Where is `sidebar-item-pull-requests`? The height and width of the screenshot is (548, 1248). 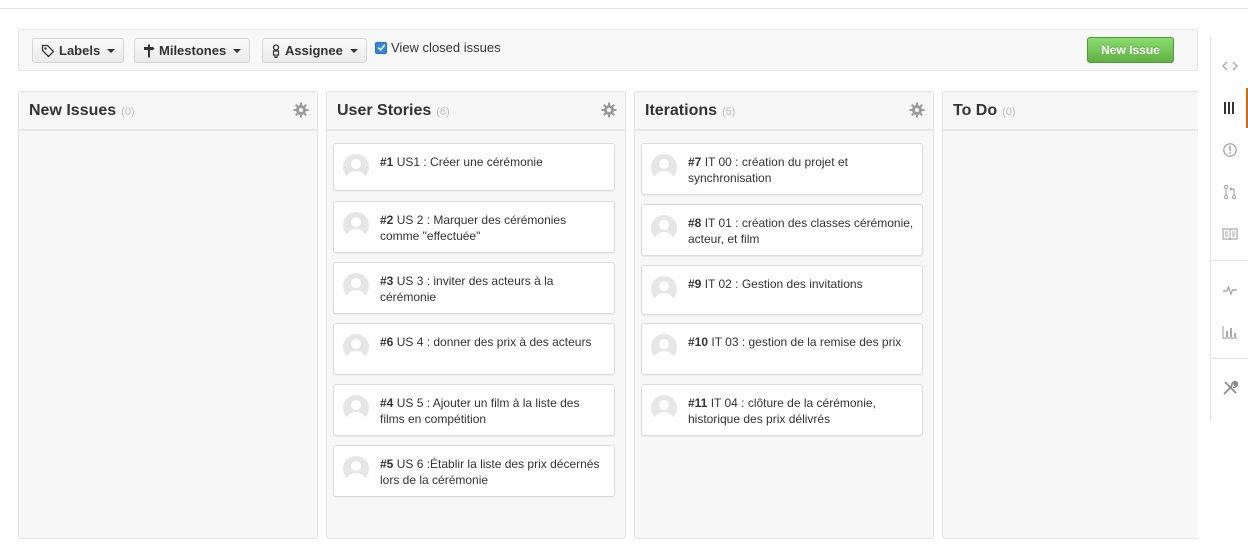
sidebar-item-pull-requests is located at coordinates (1229, 192).